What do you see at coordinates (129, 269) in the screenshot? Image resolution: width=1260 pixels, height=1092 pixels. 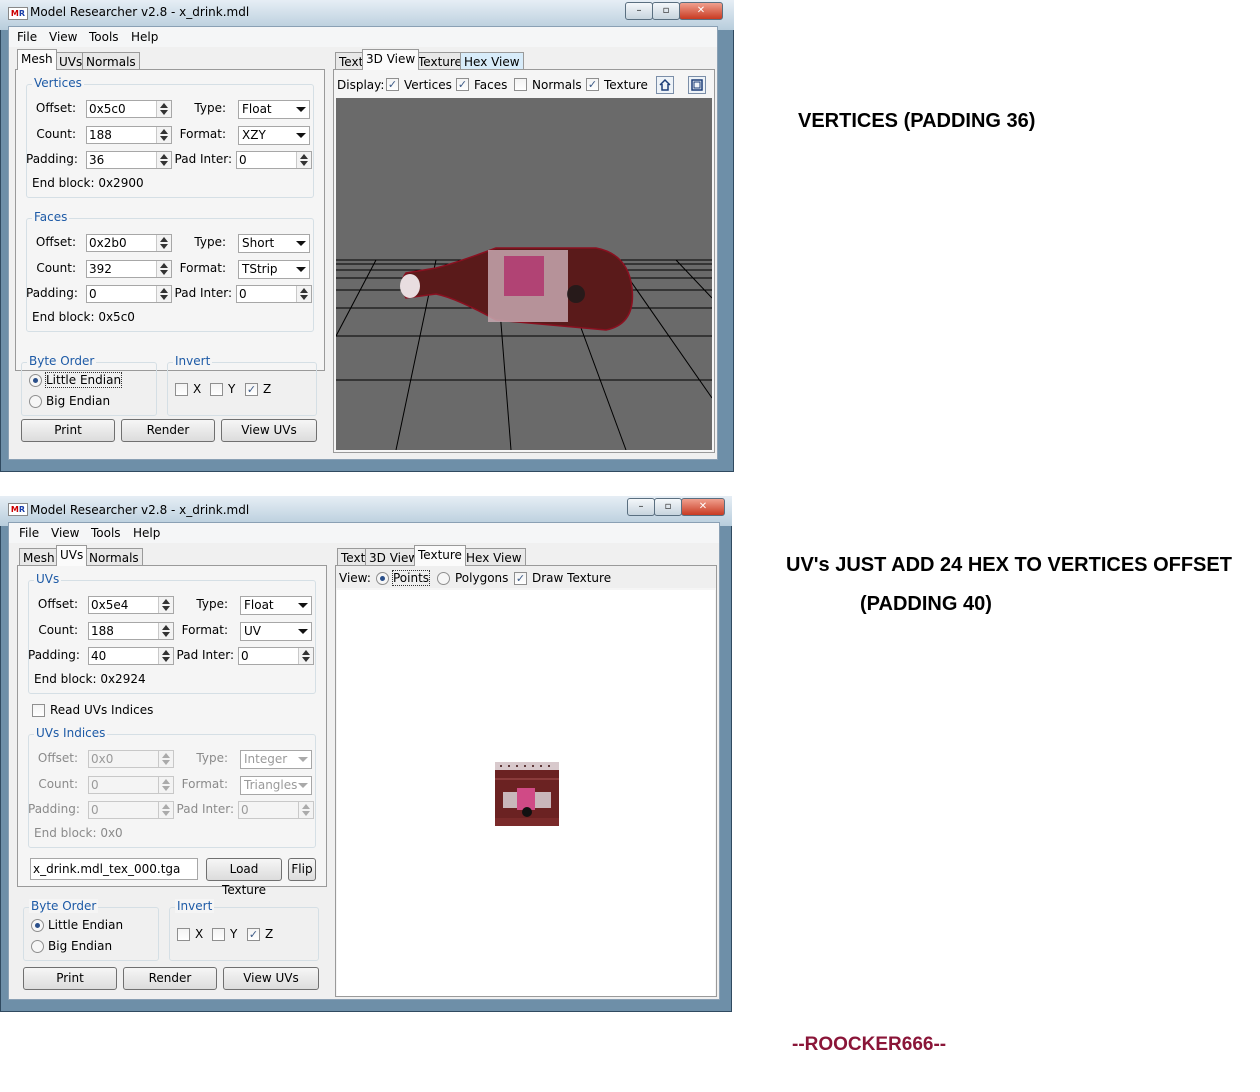 I see `faces-count-stepper: 392` at bounding box center [129, 269].